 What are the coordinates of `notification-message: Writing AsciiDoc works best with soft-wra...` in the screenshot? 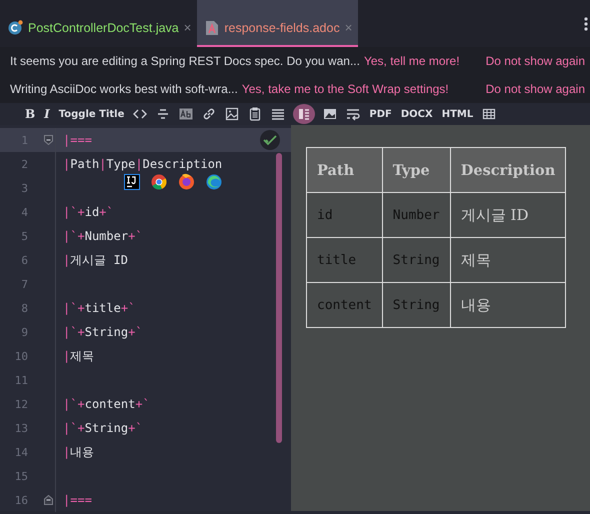 It's located at (124, 89).